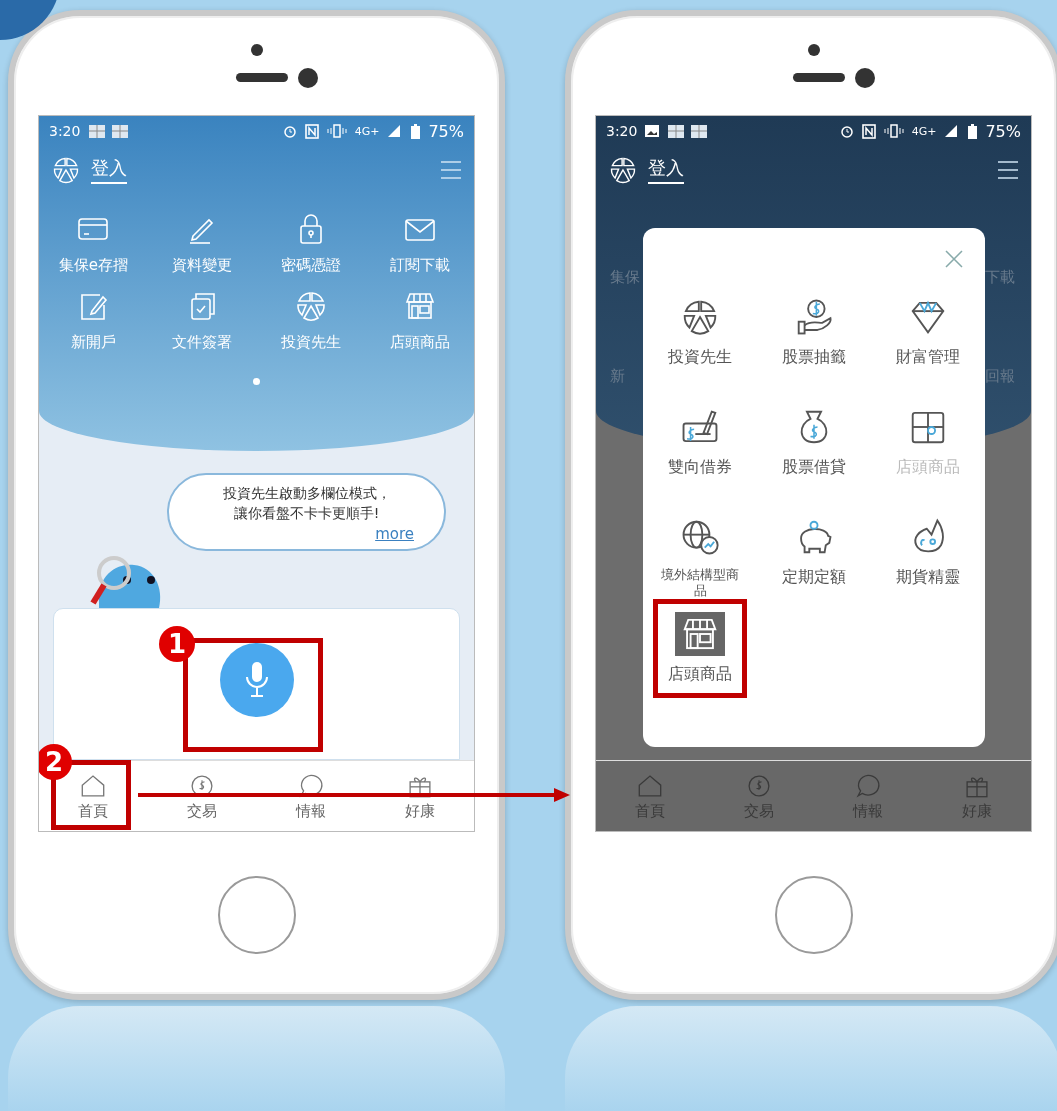  Describe the element at coordinates (419, 342) in the screenshot. I see `shortcut-label: 店頭商品` at that location.